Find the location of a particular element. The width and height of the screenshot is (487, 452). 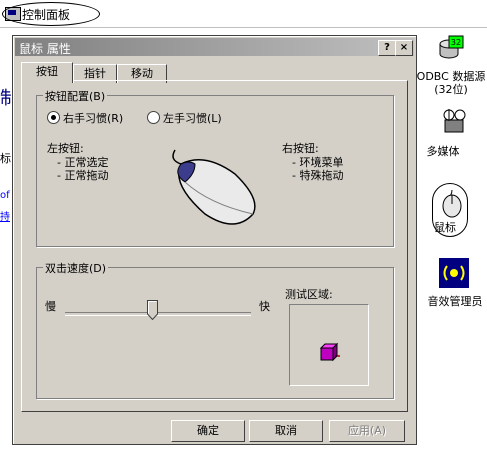

tab-buttons: 按钮 is located at coordinates (47, 72).